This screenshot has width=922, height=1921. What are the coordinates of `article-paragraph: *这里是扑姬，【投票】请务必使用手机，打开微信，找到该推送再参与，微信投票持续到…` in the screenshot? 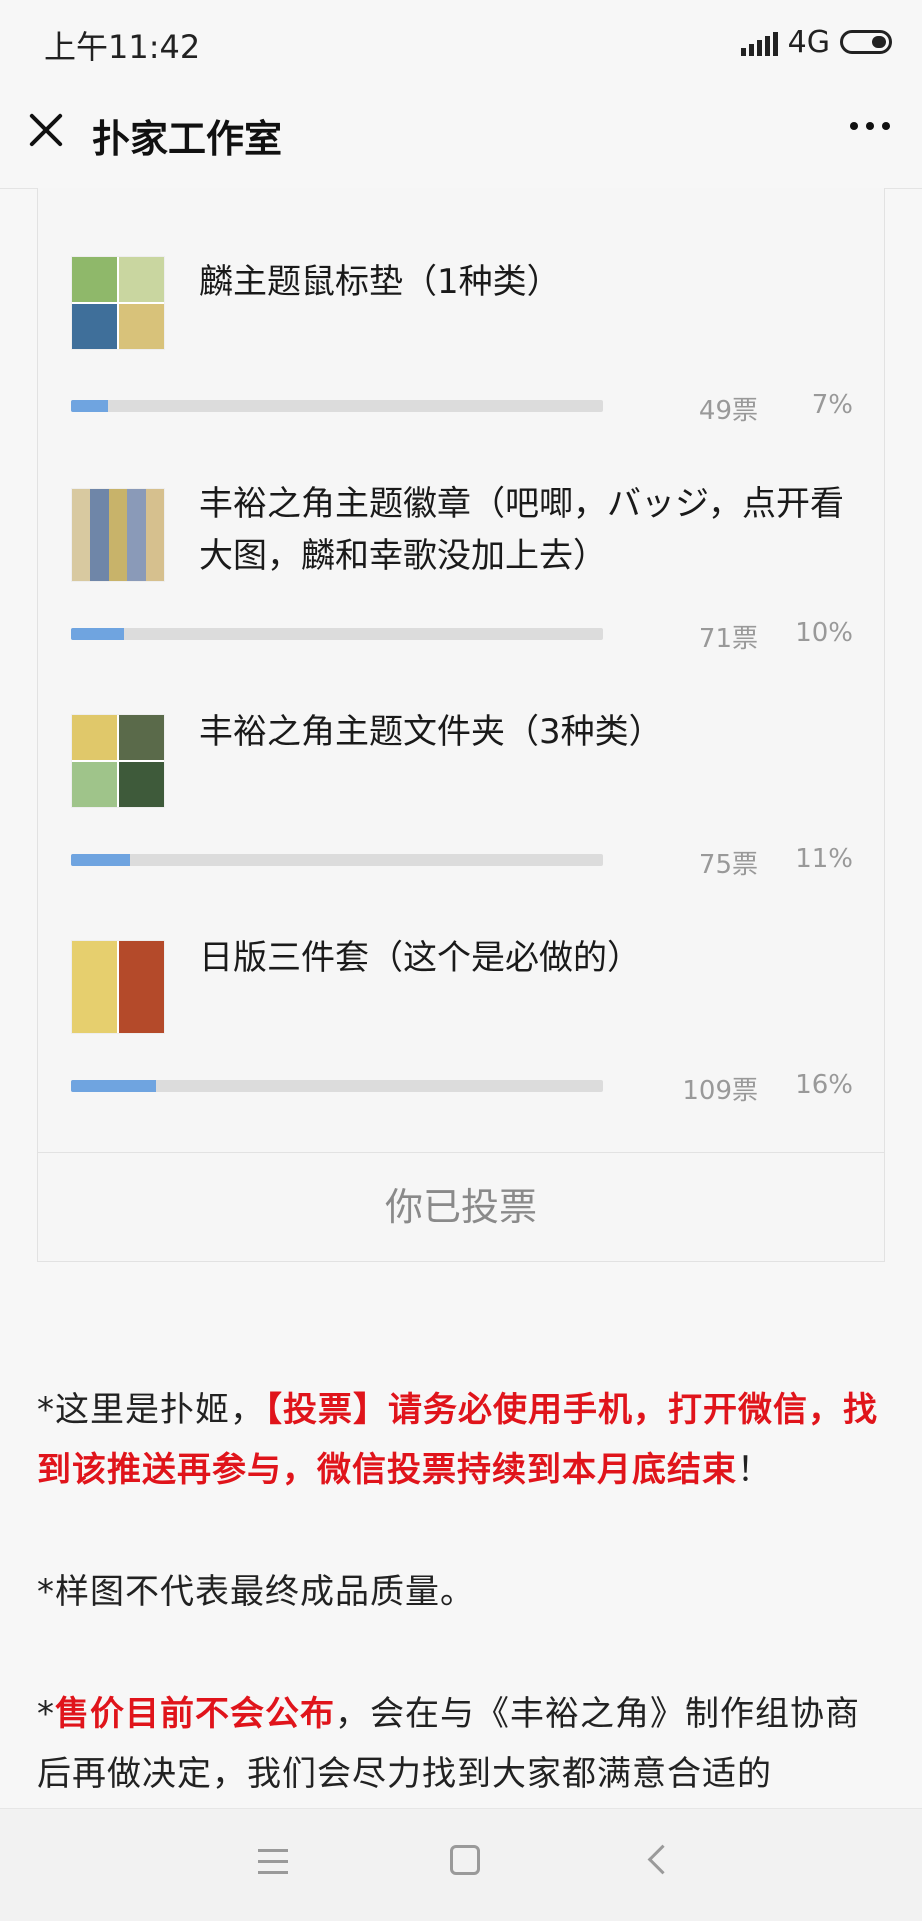 It's located at (462, 1440).